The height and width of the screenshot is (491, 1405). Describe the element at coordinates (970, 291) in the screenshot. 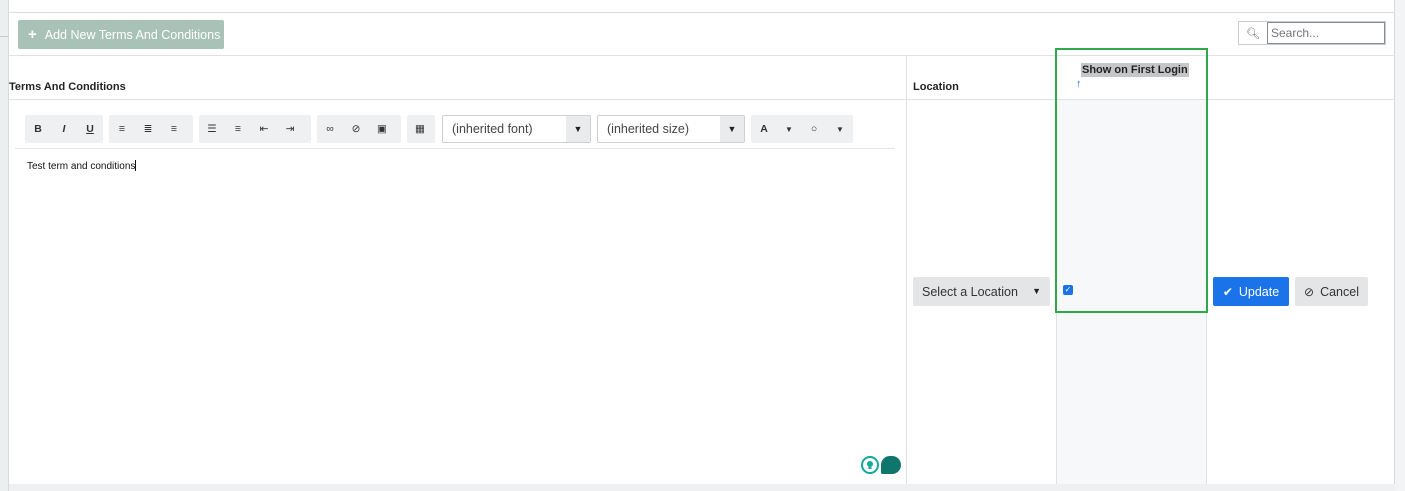

I see `location-select-value: Select a Location` at that location.